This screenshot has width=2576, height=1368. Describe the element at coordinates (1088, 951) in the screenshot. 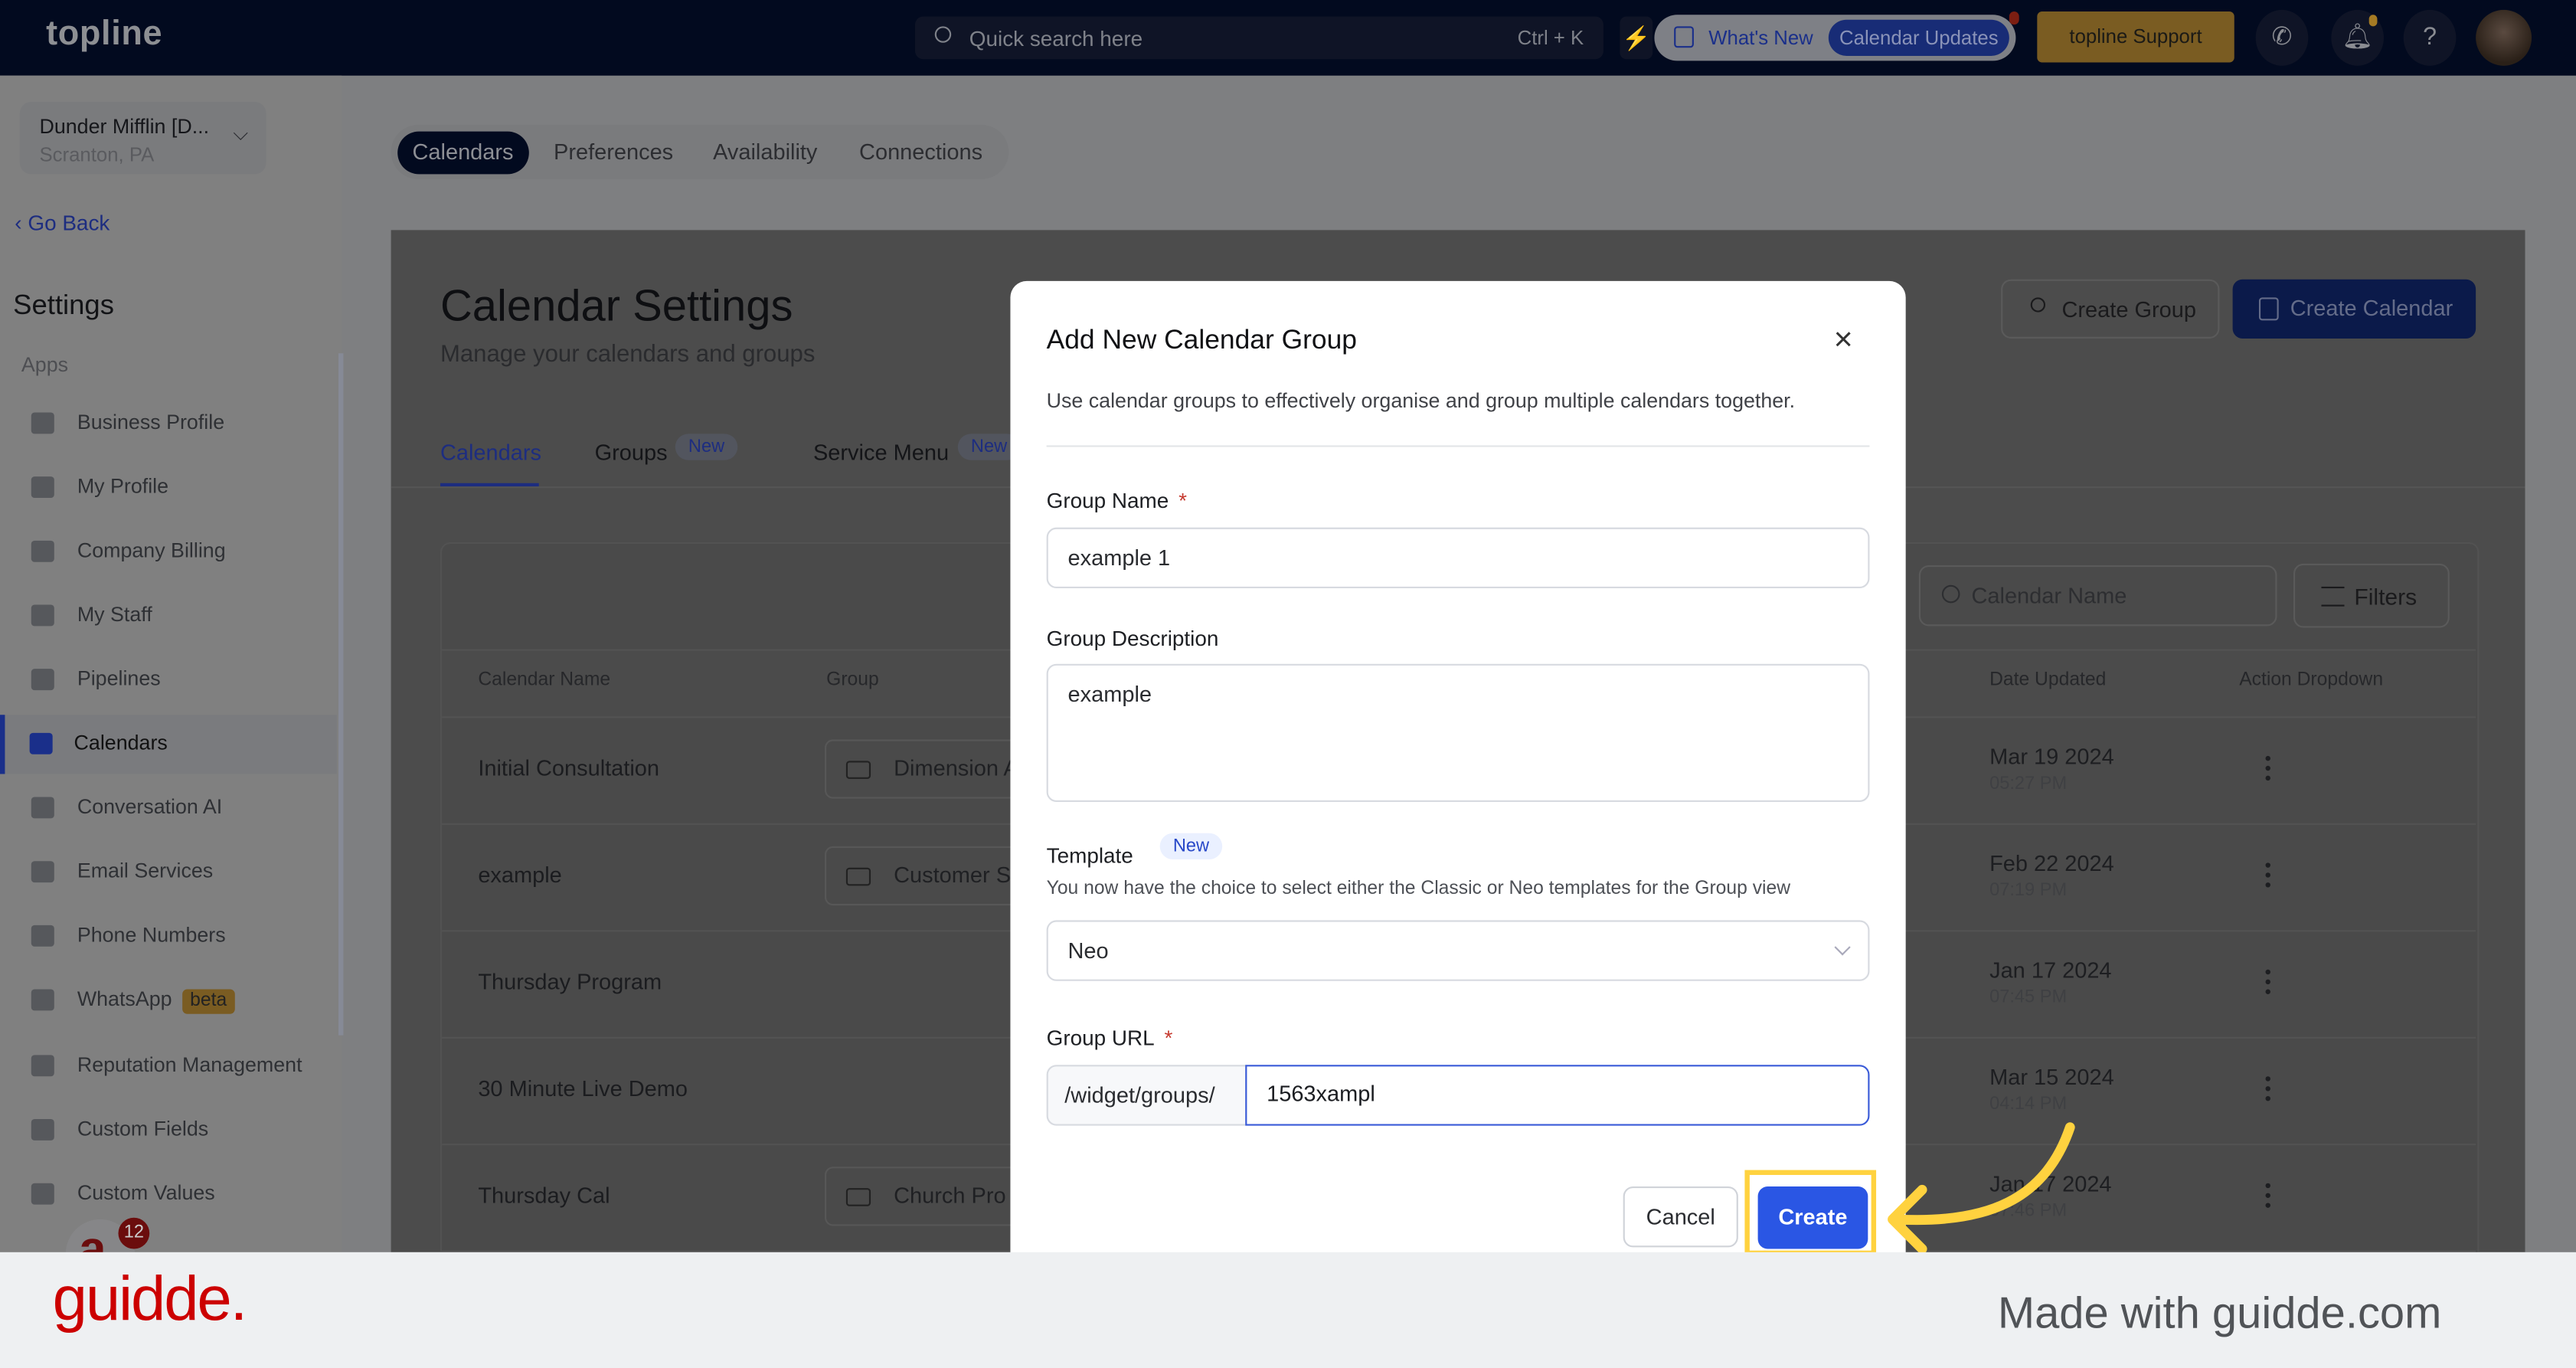

I see `select-value: Neo` at that location.